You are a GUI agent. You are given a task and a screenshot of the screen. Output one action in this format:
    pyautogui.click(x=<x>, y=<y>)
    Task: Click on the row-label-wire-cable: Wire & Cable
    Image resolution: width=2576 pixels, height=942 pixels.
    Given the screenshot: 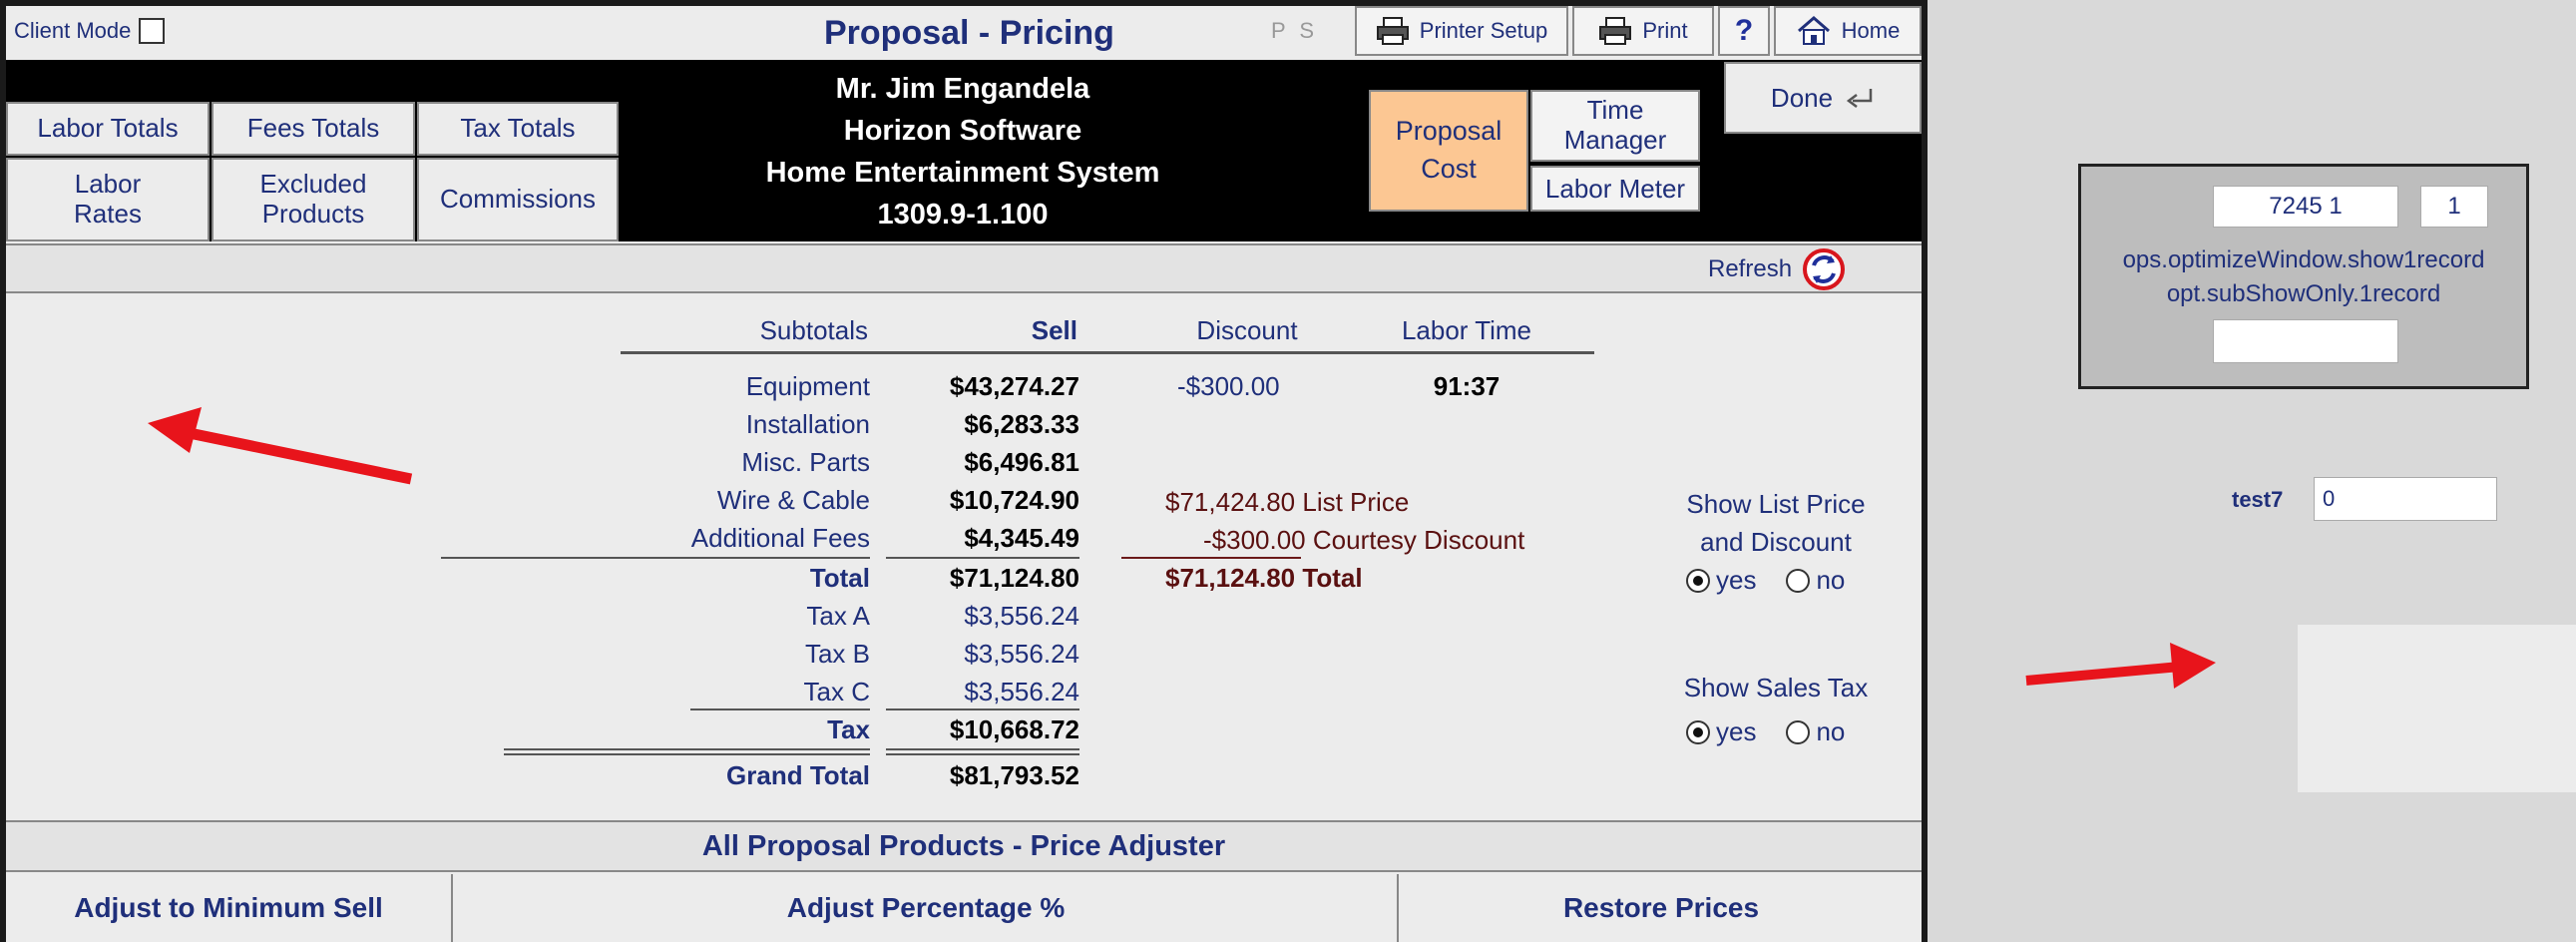 What is the action you would take?
    pyautogui.click(x=793, y=500)
    